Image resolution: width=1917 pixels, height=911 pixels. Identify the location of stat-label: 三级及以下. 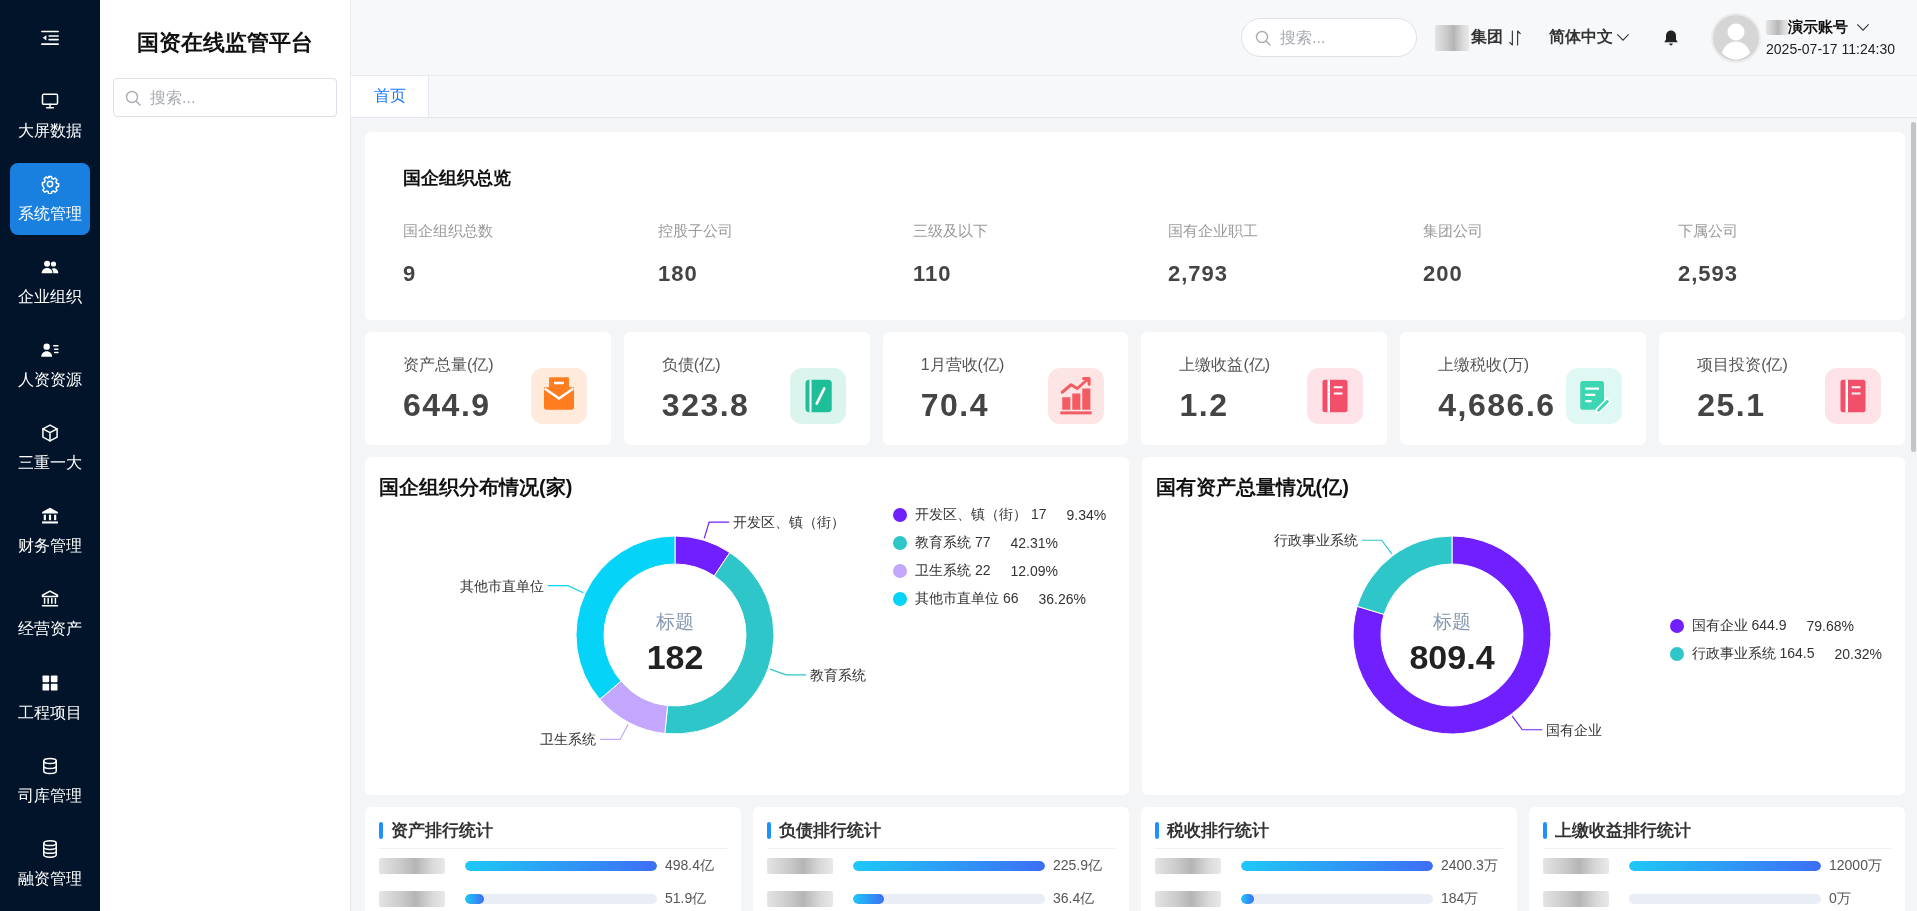
(950, 231).